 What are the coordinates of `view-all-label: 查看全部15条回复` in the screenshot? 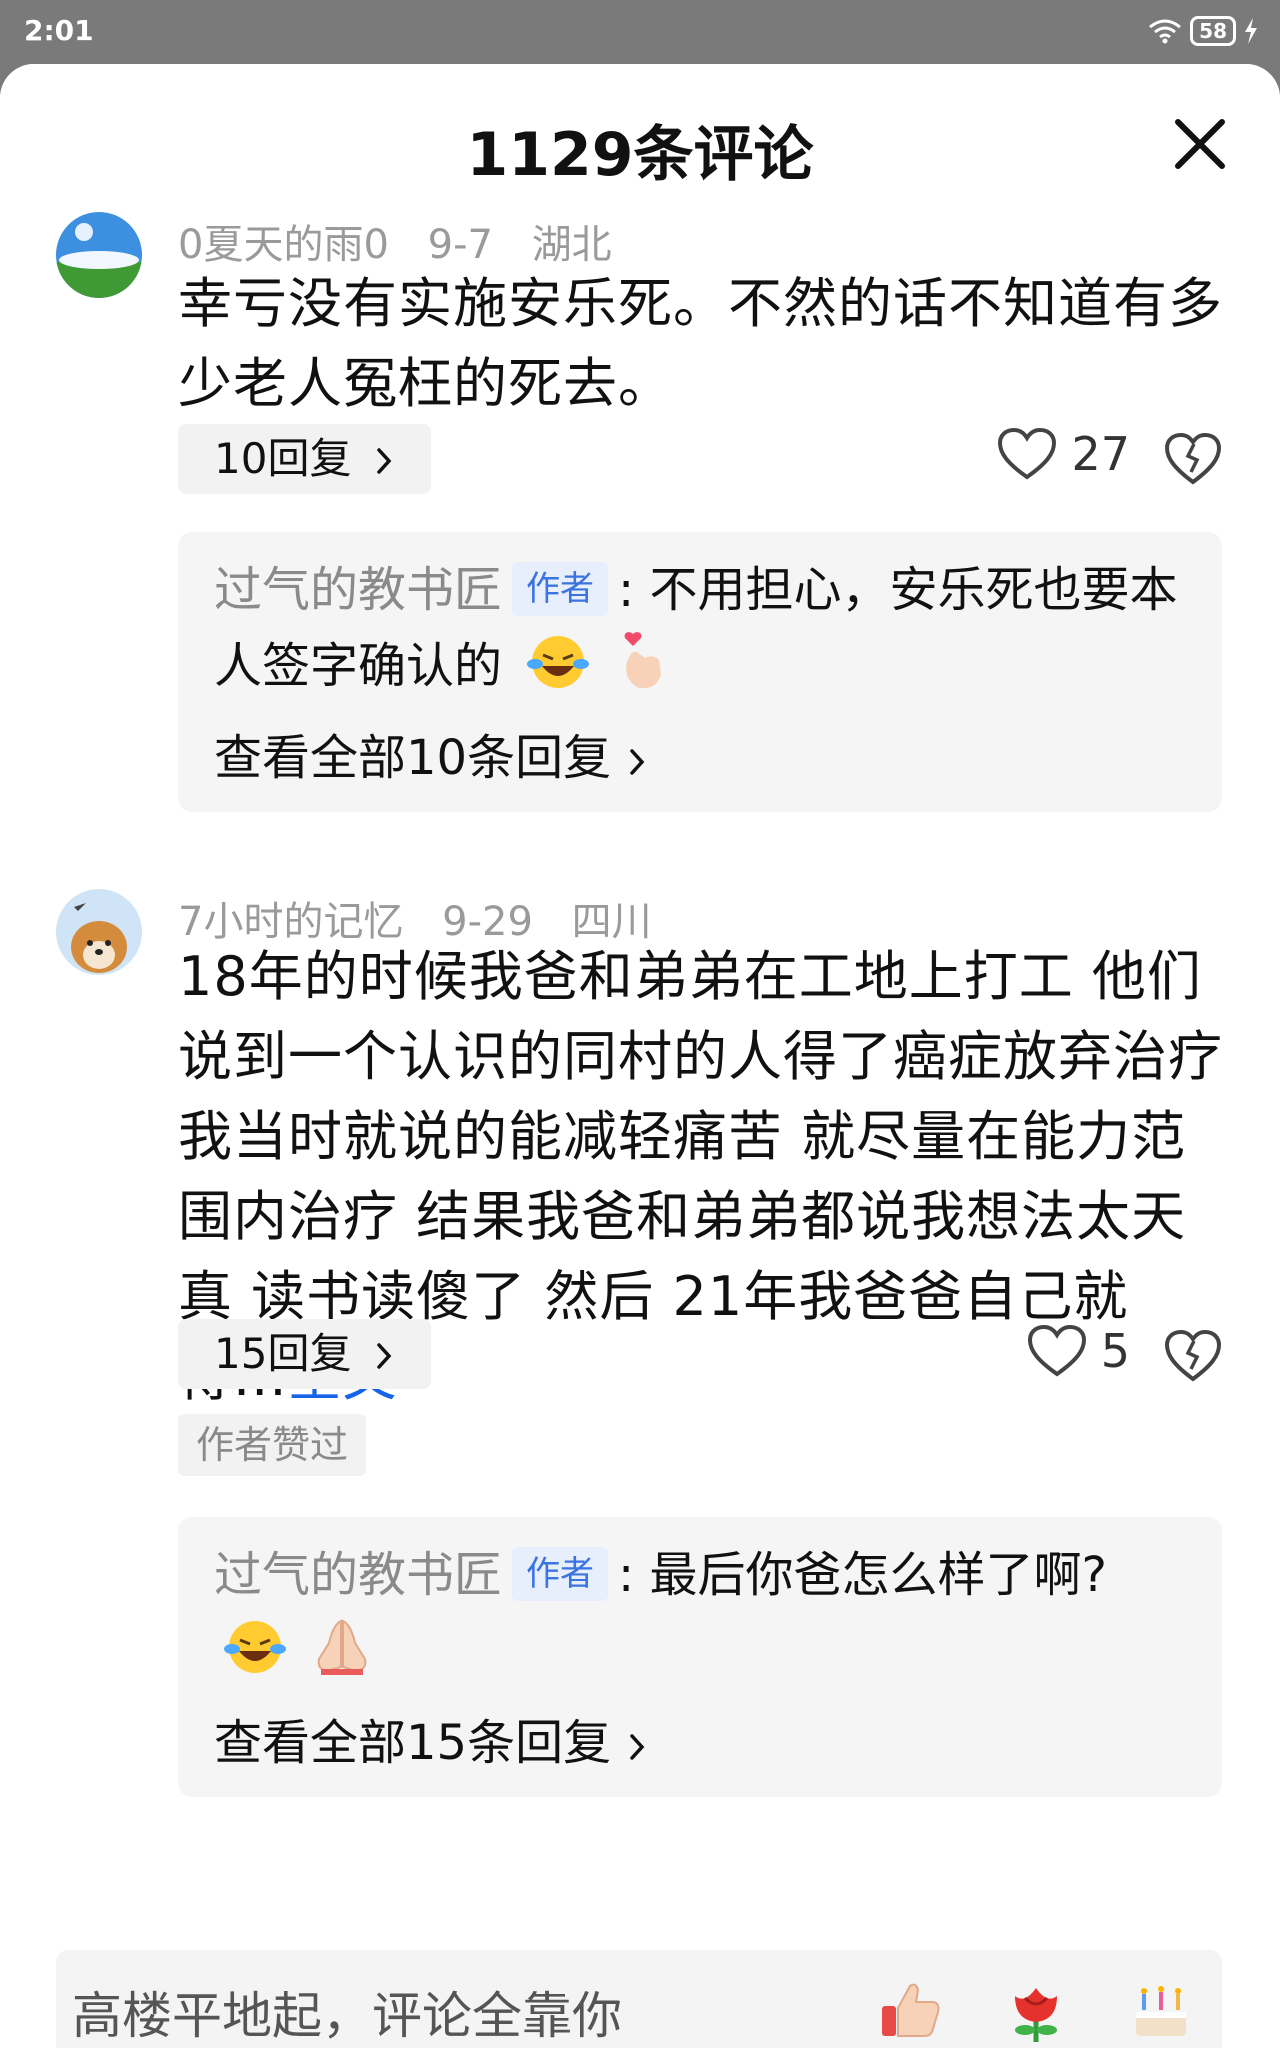 It's located at (413, 1743).